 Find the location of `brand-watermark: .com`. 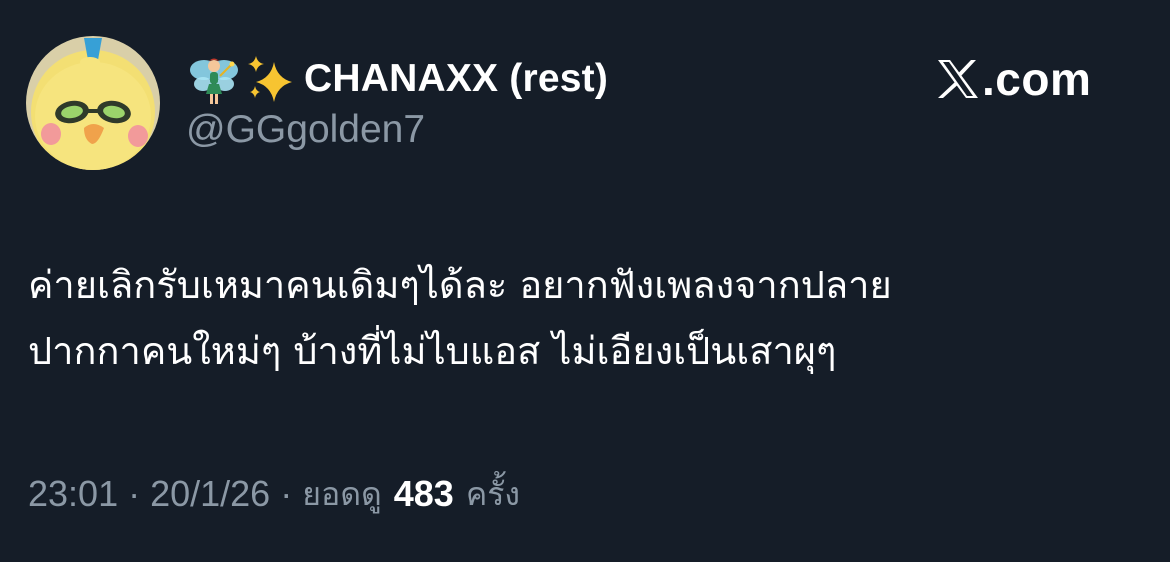

brand-watermark: .com is located at coordinates (1014, 79).